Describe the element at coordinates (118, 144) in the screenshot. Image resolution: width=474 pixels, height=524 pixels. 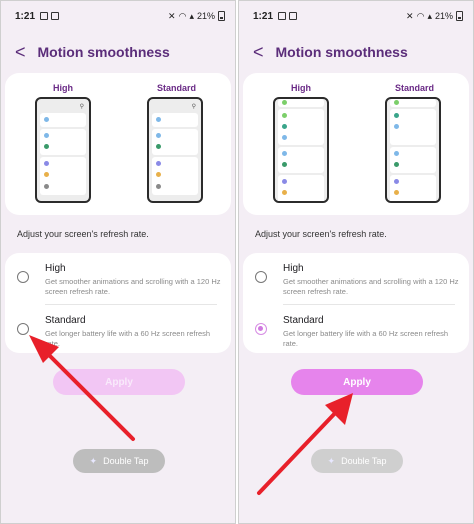
I see `preview-card: High Standard ⚲ ⚲` at that location.